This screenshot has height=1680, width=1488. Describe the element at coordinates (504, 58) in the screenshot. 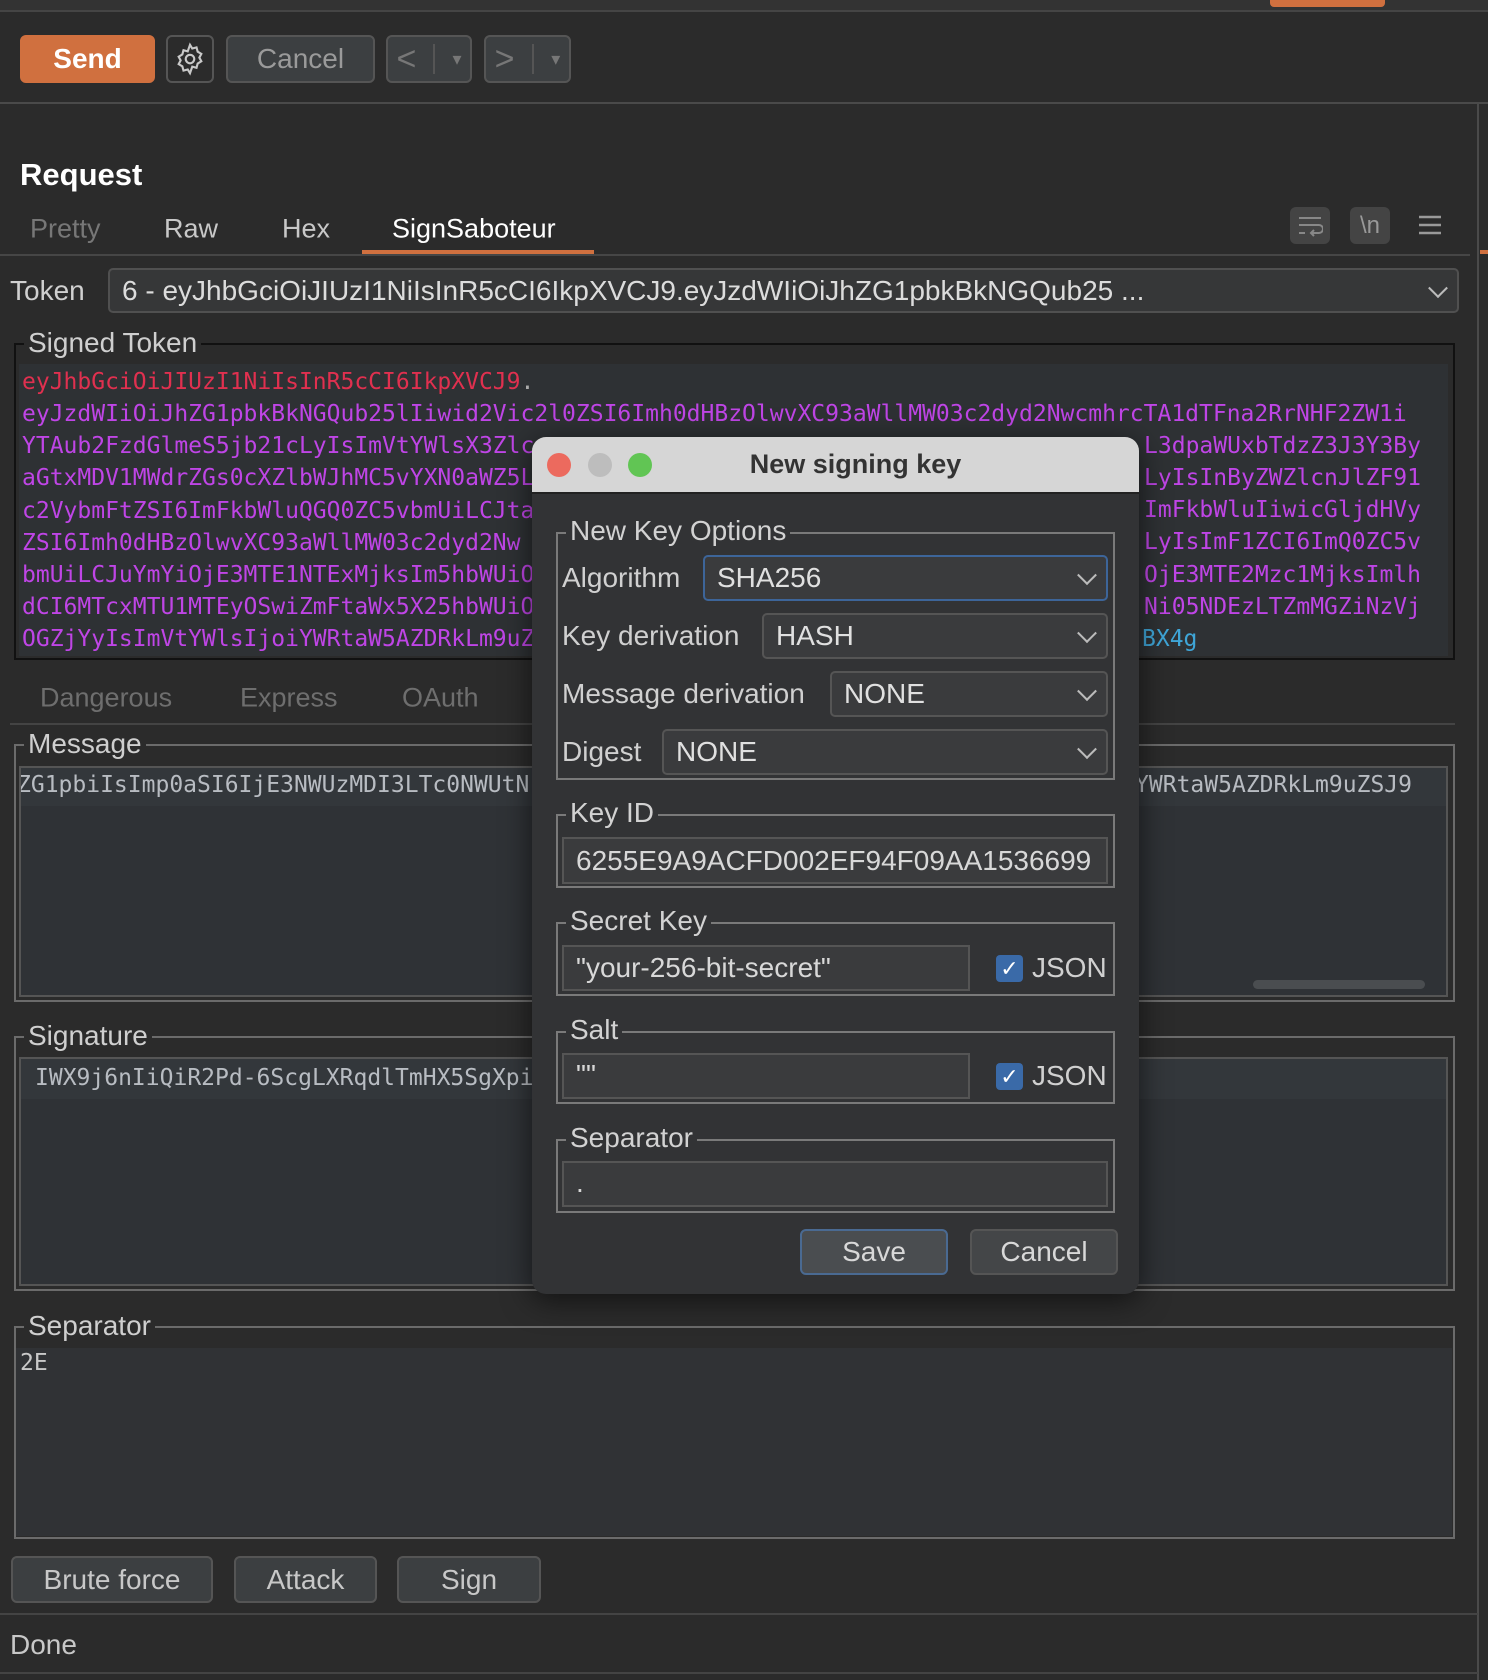

I see `forward-icon: >` at that location.